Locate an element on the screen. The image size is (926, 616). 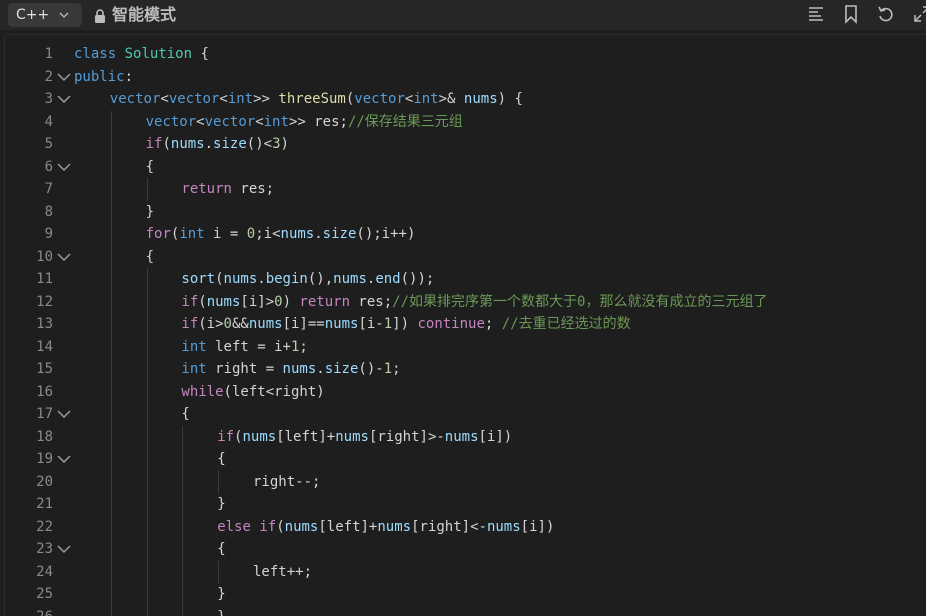
code-text: int right = nums.size()-1; is located at coordinates (290, 369).